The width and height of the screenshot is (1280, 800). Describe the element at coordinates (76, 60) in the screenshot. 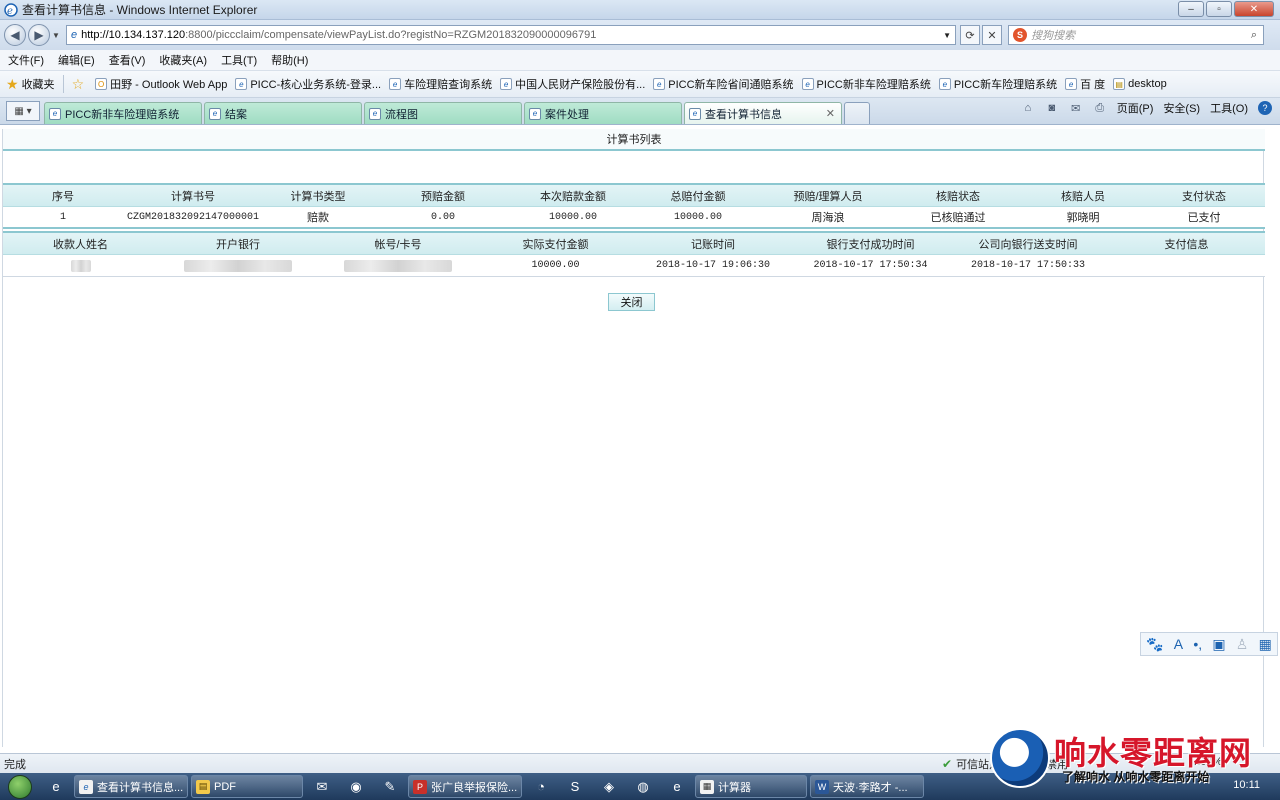

I see `menu-edit: 编辑(E)` at that location.